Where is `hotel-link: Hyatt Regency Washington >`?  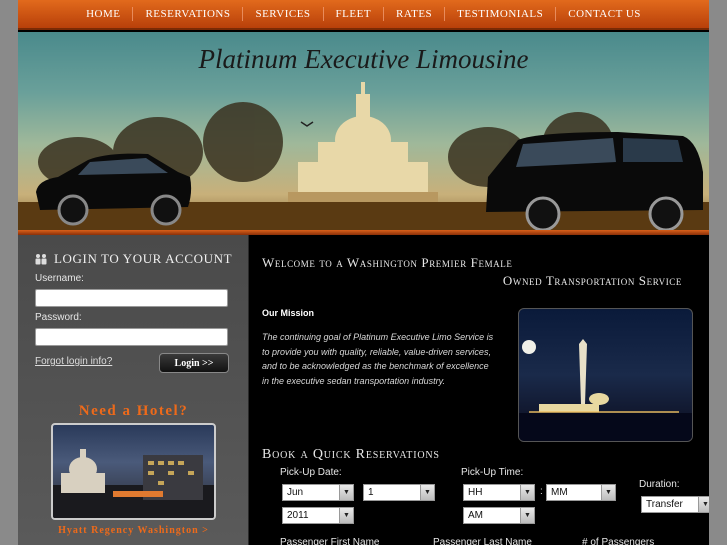
hotel-link: Hyatt Regency Washington > is located at coordinates (133, 530).